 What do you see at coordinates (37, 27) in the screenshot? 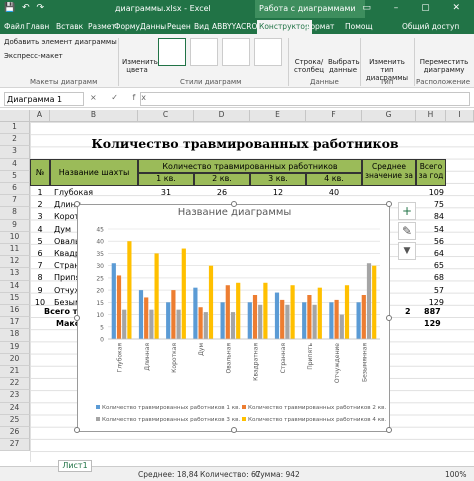
I see `tab-home: Главн` at bounding box center [37, 27].